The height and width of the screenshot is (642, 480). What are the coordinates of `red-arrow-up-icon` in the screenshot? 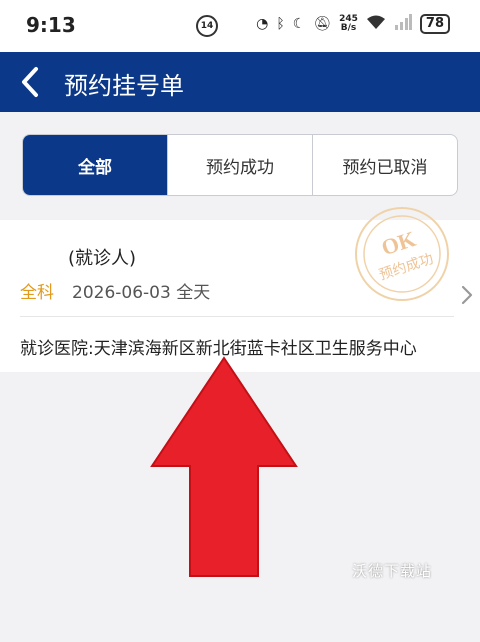 It's located at (224, 466).